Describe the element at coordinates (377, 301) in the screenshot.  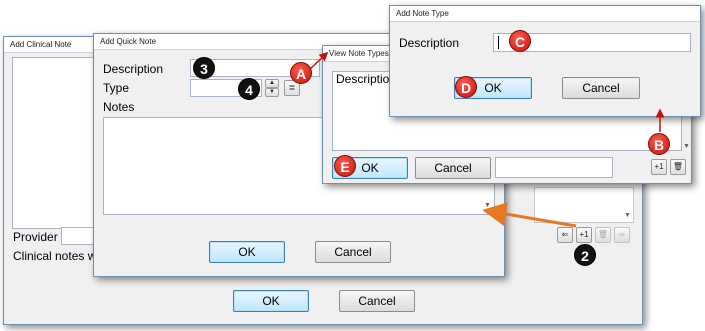
I see `clinical-note-cancel-button: Cancel` at that location.